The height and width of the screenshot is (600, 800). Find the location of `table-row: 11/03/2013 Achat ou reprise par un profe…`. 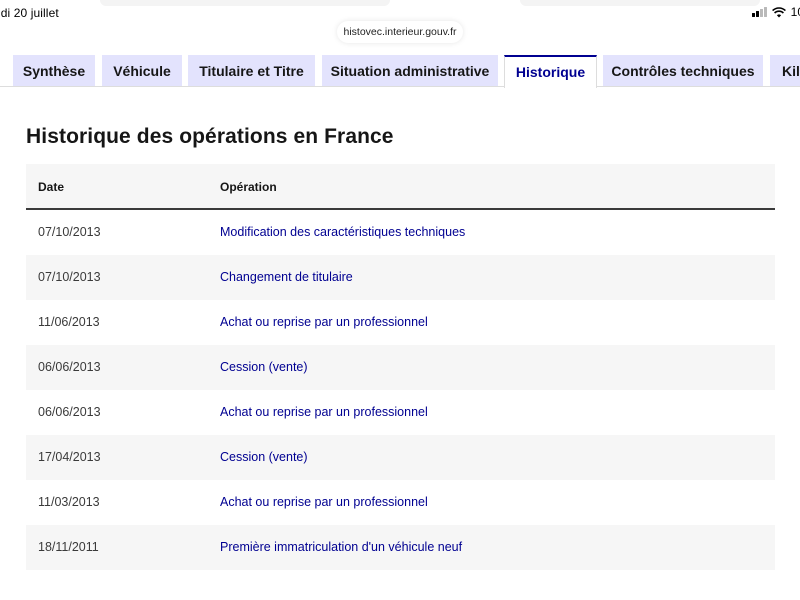

table-row: 11/03/2013 Achat ou reprise par un profe… is located at coordinates (400, 502).